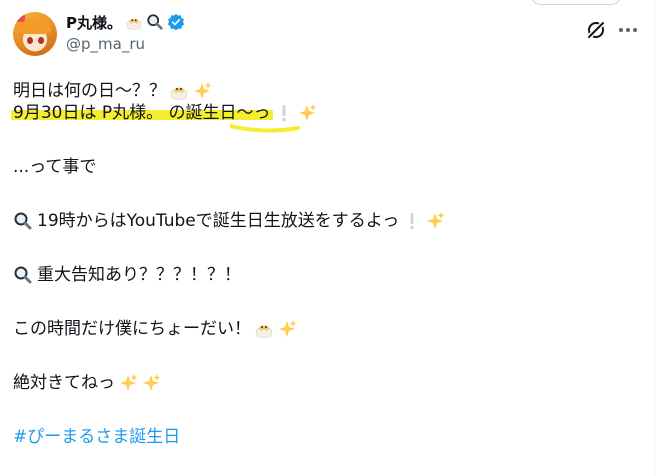 The image size is (667, 476). Describe the element at coordinates (64, 383) in the screenshot. I see `tweet-line-7-text: 絶対きてねっ` at that location.